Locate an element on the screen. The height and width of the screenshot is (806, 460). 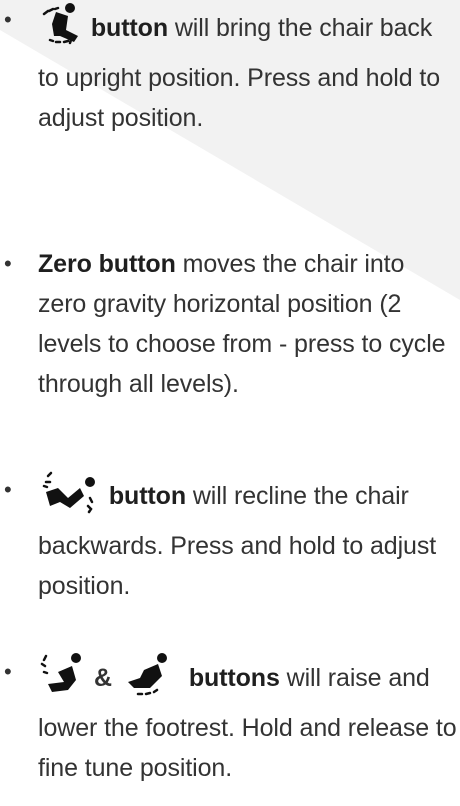
item-label-bold: Zero button is located at coordinates (107, 264).